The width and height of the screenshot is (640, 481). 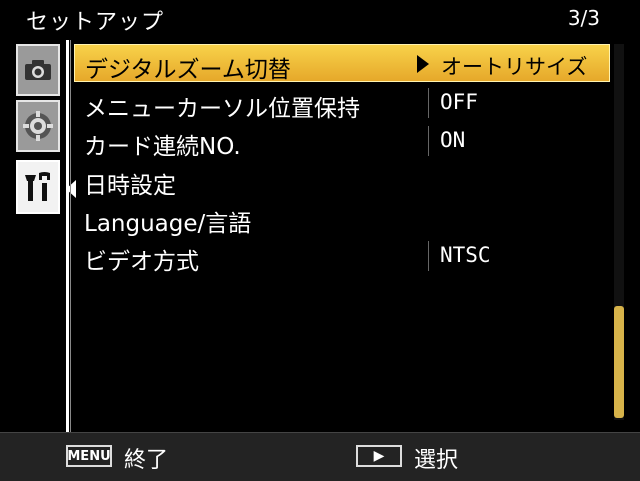 I want to click on menu-item-card-sequence-no: カード連続NO. ON, so click(x=342, y=141).